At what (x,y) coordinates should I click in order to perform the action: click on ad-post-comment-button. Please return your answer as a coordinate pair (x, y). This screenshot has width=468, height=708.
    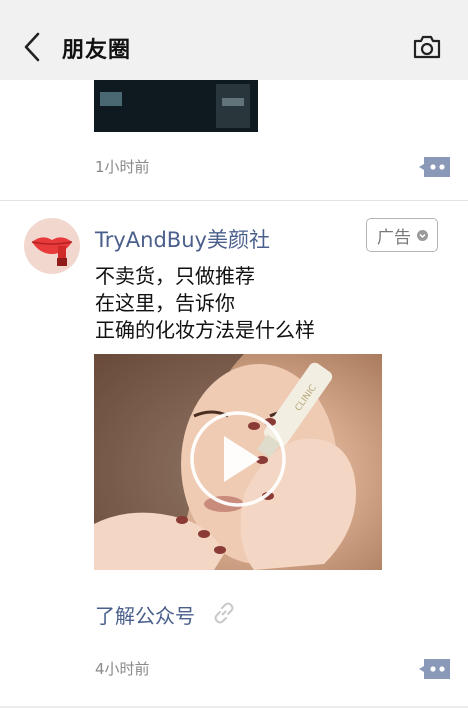
    Looking at the image, I should click on (435, 669).